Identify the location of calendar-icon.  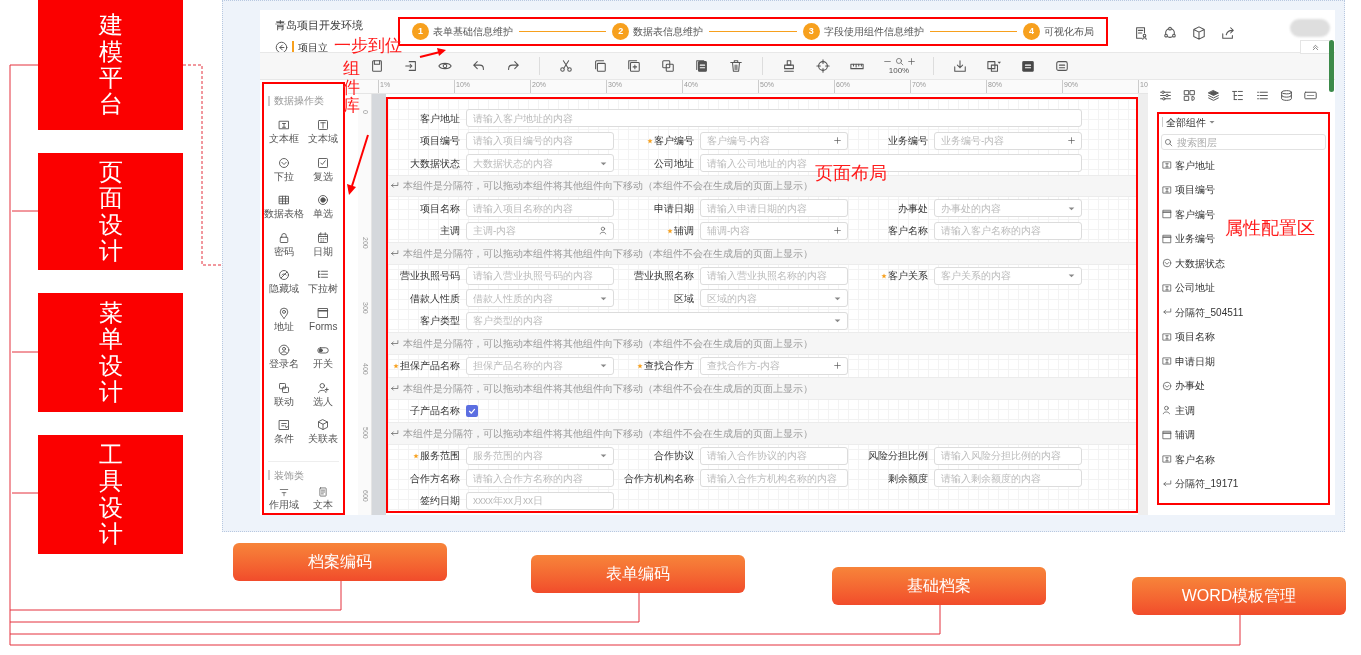
(323, 237).